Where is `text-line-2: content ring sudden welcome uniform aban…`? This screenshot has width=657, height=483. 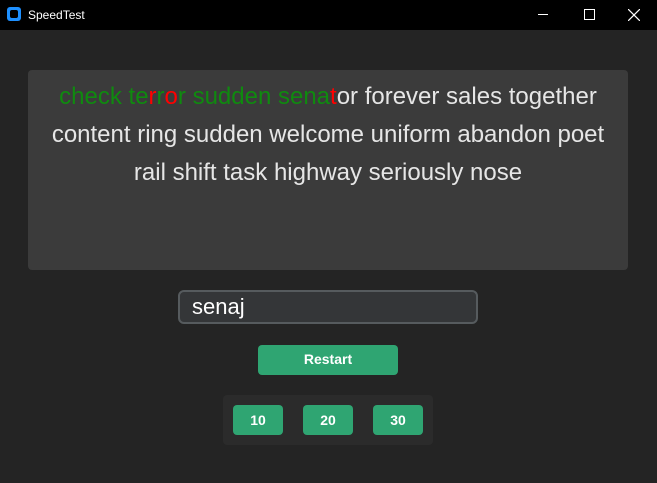
text-line-2: content ring sudden welcome uniform aban… is located at coordinates (328, 134).